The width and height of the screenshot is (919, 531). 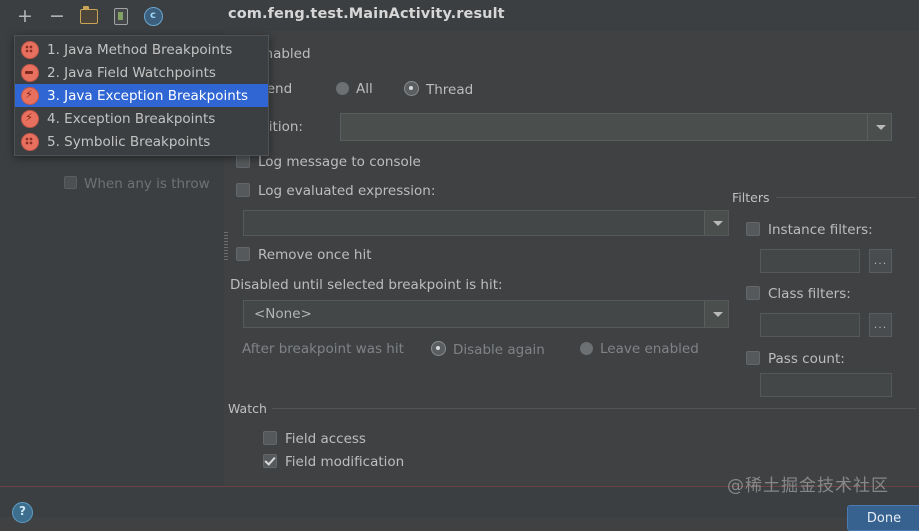 What do you see at coordinates (323, 349) in the screenshot?
I see `after-hit-label: After breakpoint was hit` at bounding box center [323, 349].